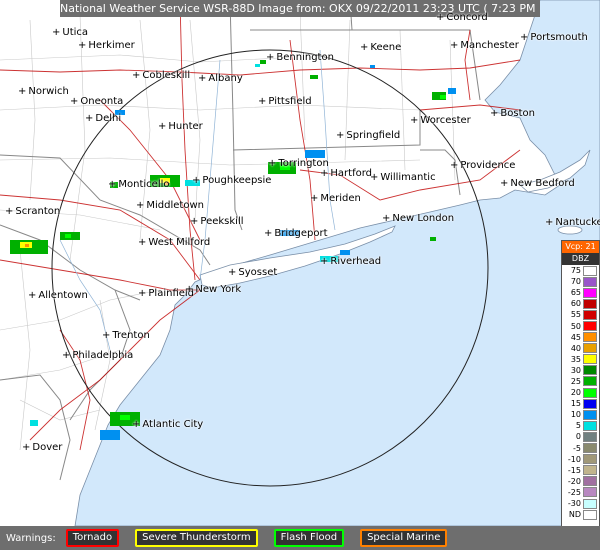  I want to click on city-label: + Herkimer, so click(106, 45).